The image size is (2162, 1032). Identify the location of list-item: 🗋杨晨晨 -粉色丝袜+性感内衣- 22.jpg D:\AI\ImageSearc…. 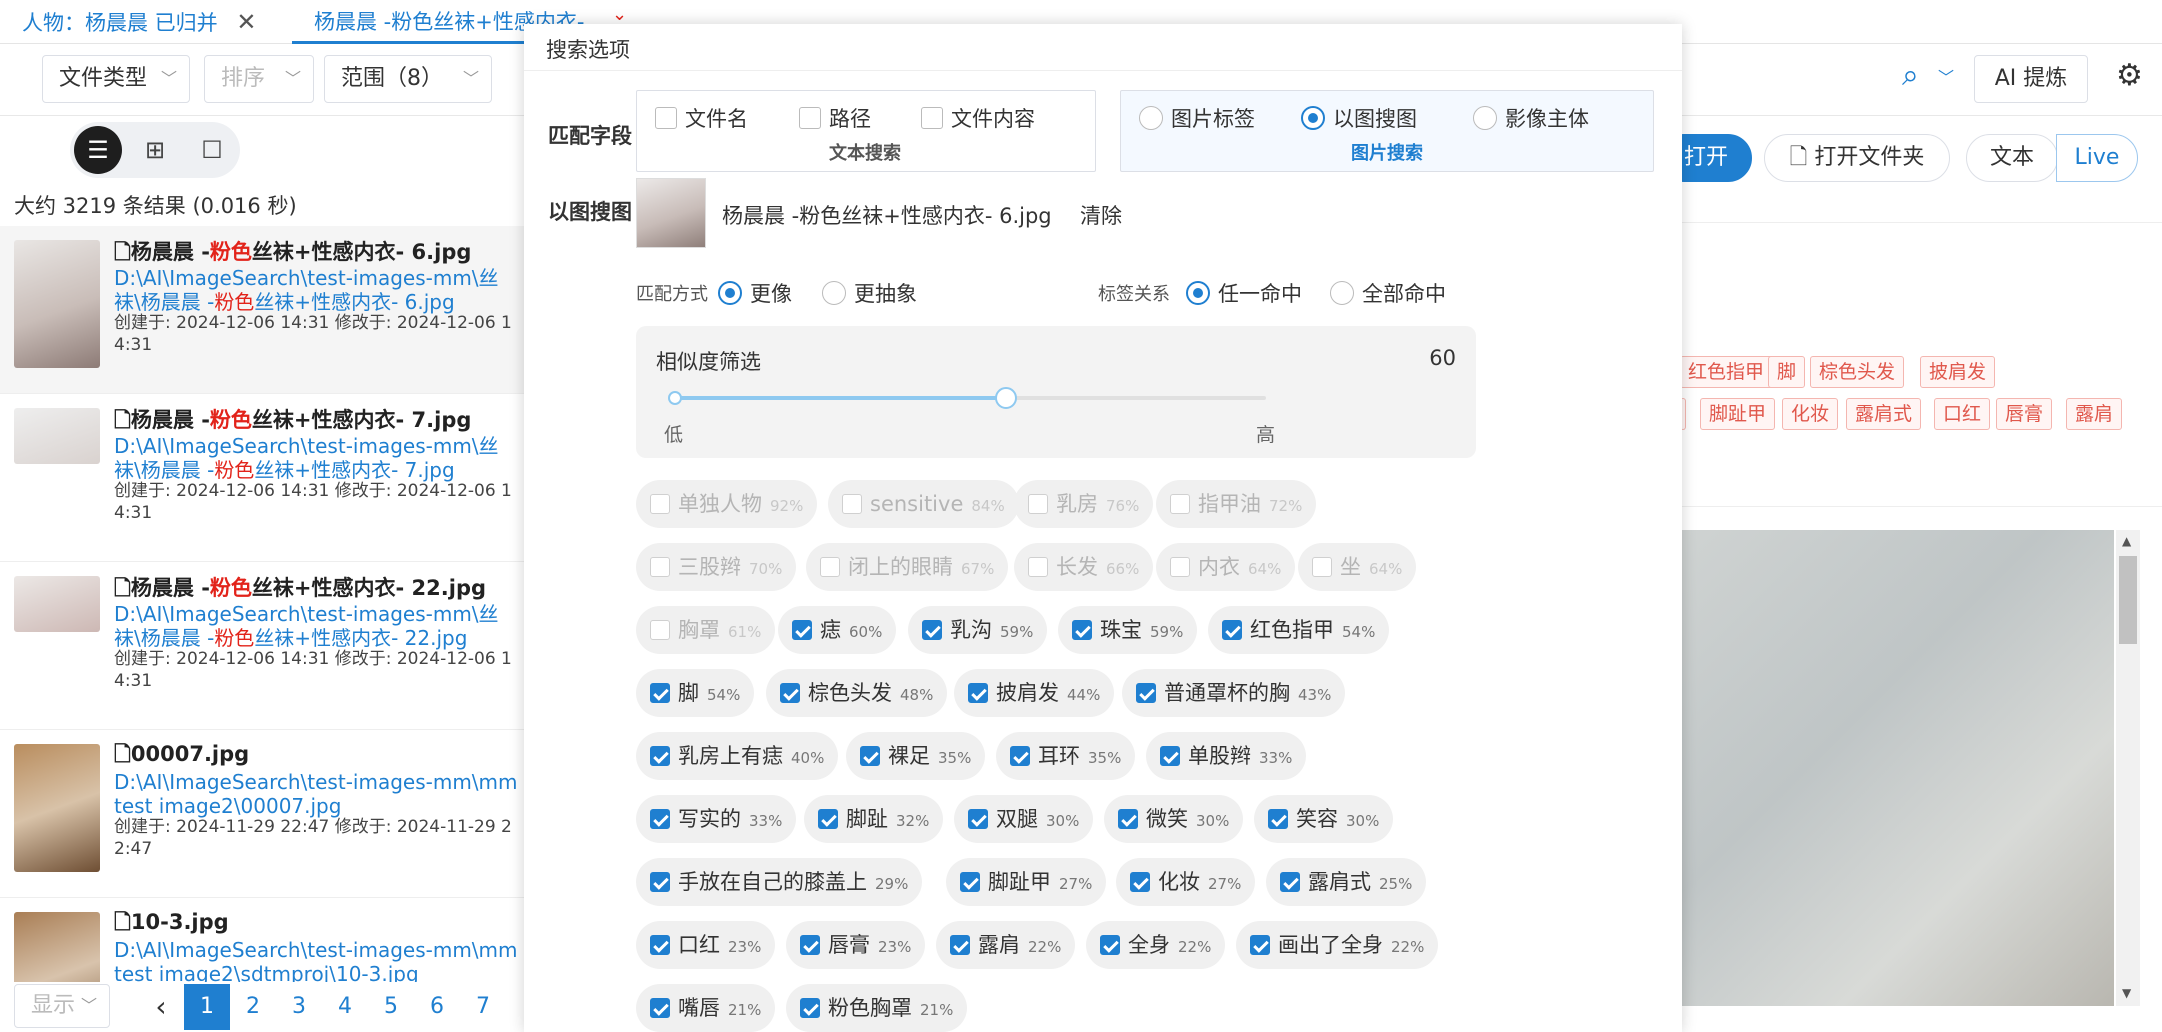
(262, 646).